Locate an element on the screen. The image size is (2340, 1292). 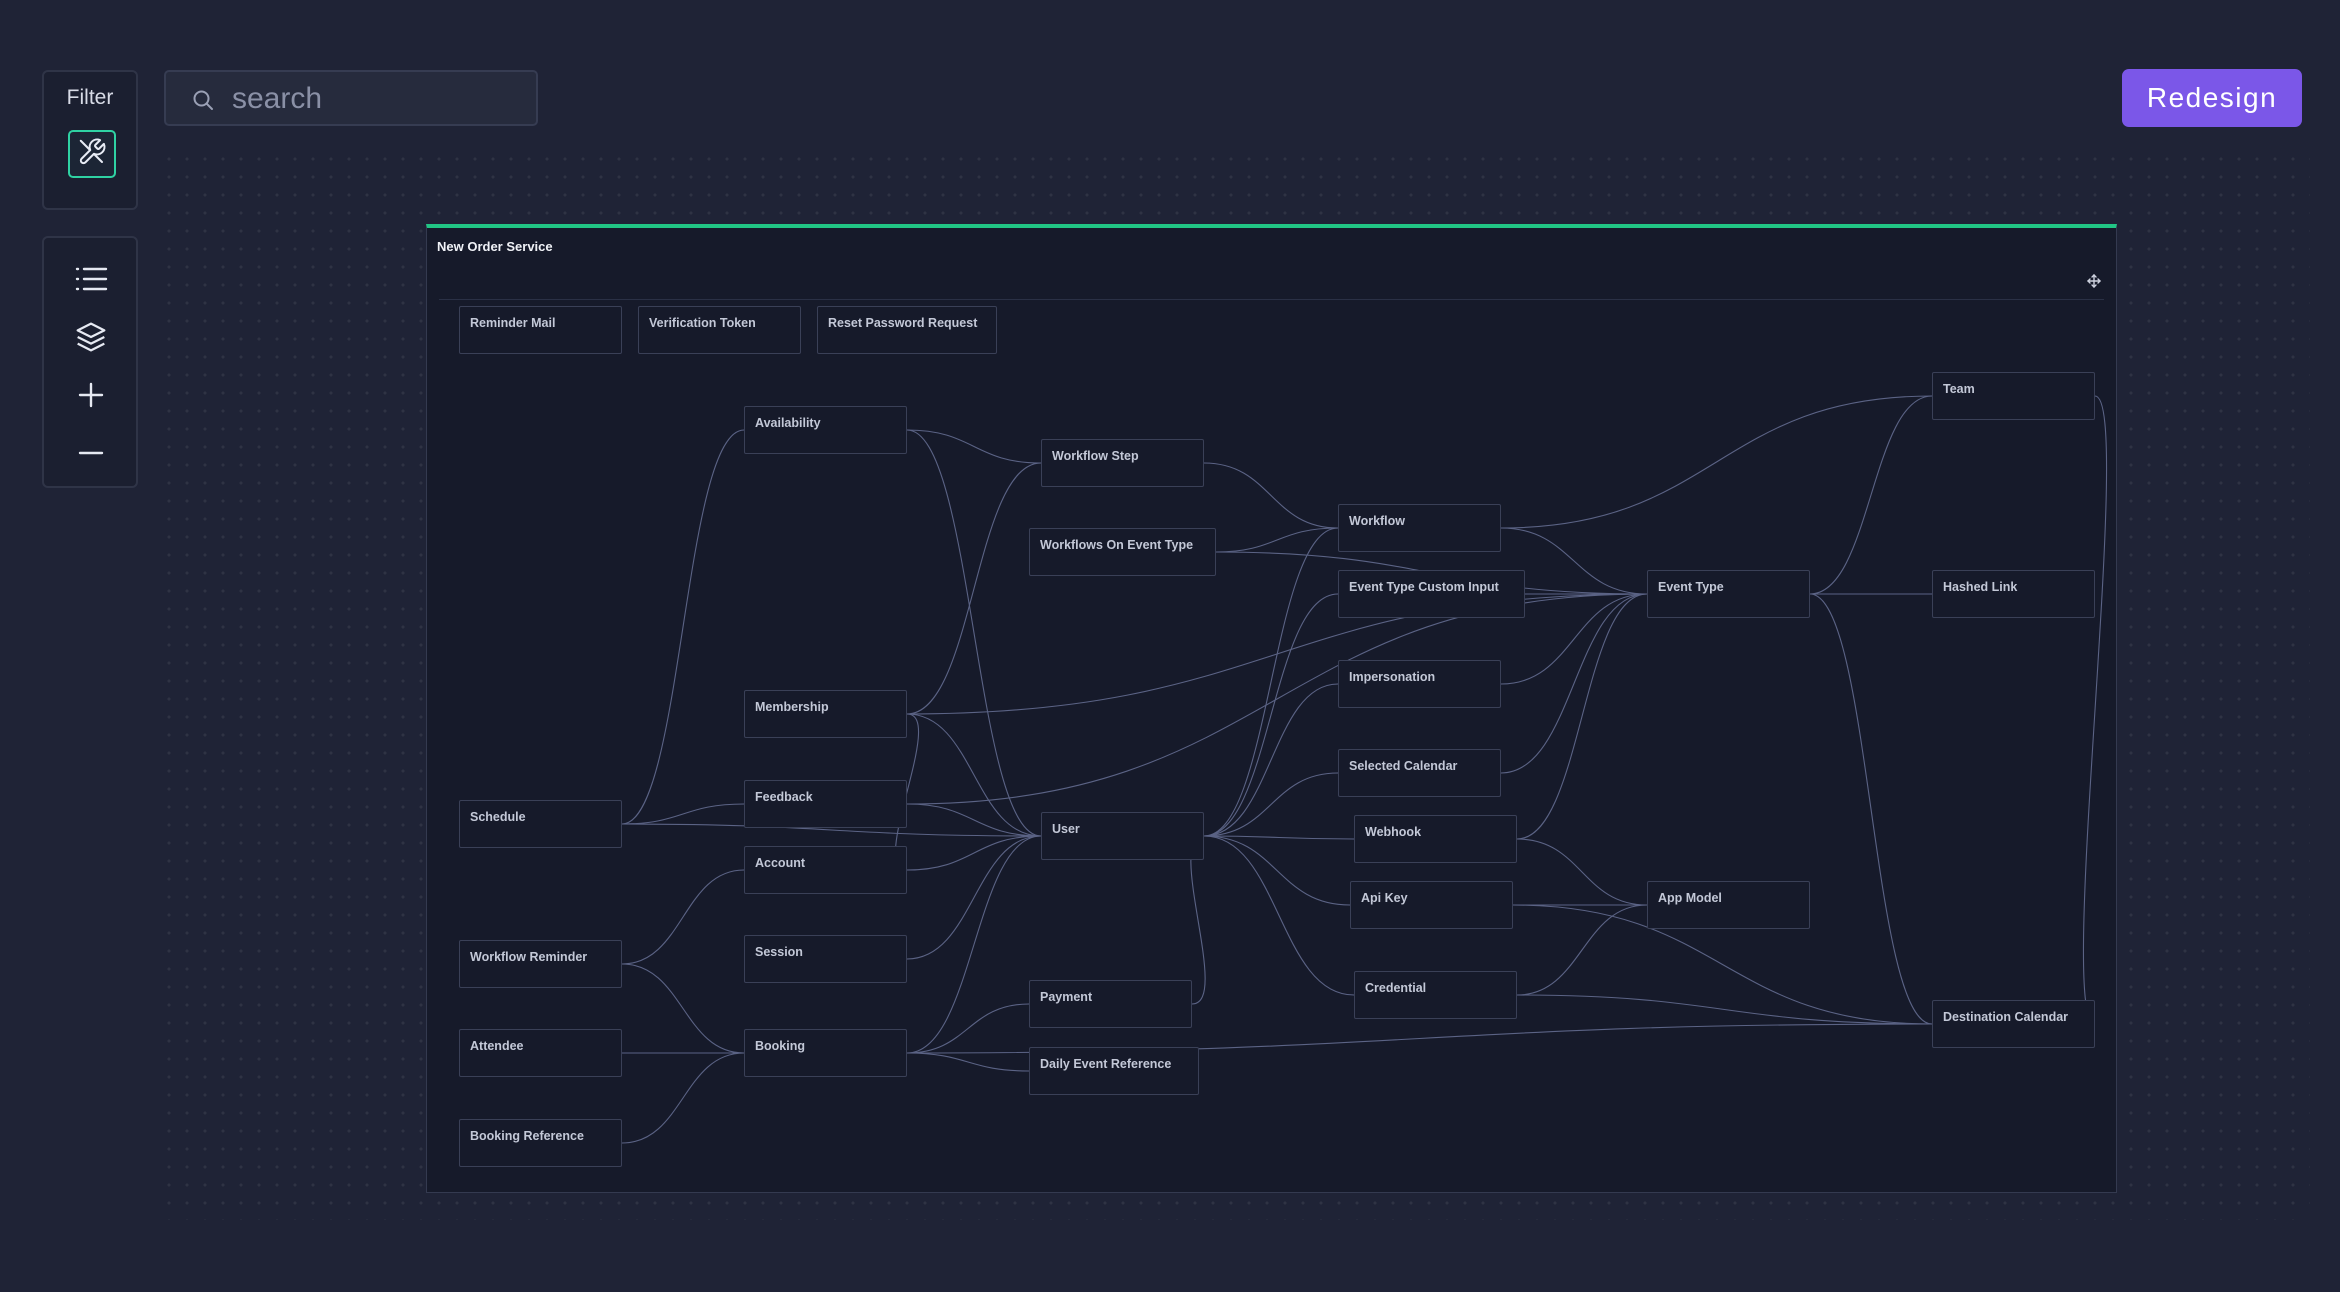
entity-impersonation: Impersonation is located at coordinates (1419, 684).